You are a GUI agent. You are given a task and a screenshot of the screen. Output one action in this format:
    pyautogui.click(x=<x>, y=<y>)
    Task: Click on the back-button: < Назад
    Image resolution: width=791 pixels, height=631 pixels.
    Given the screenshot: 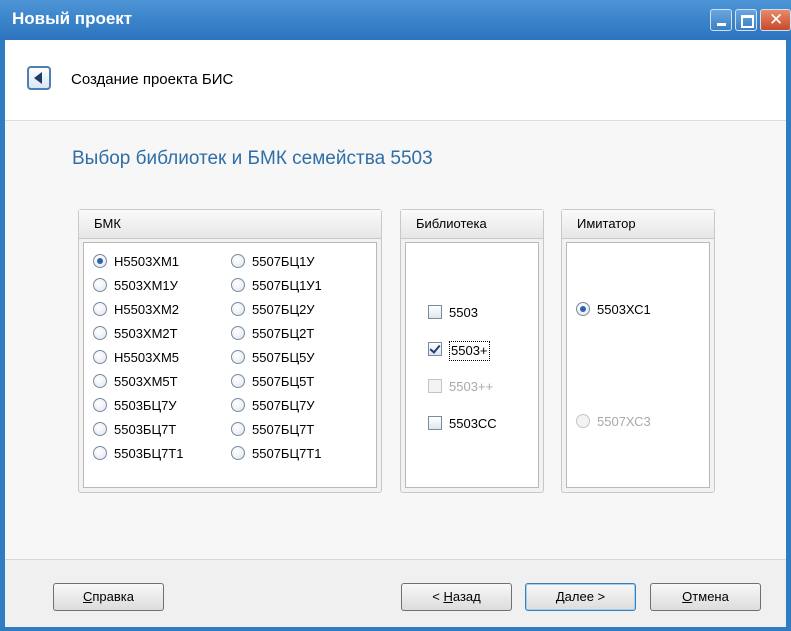 What is the action you would take?
    pyautogui.click(x=456, y=597)
    